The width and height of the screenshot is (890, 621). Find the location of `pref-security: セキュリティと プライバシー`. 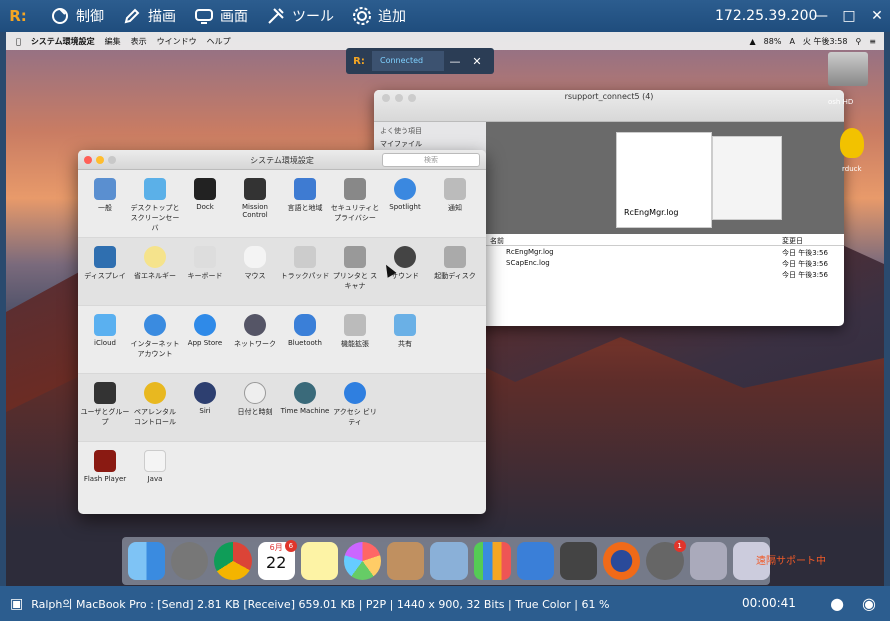

pref-security: セキュリティと プライバシー is located at coordinates (355, 200).